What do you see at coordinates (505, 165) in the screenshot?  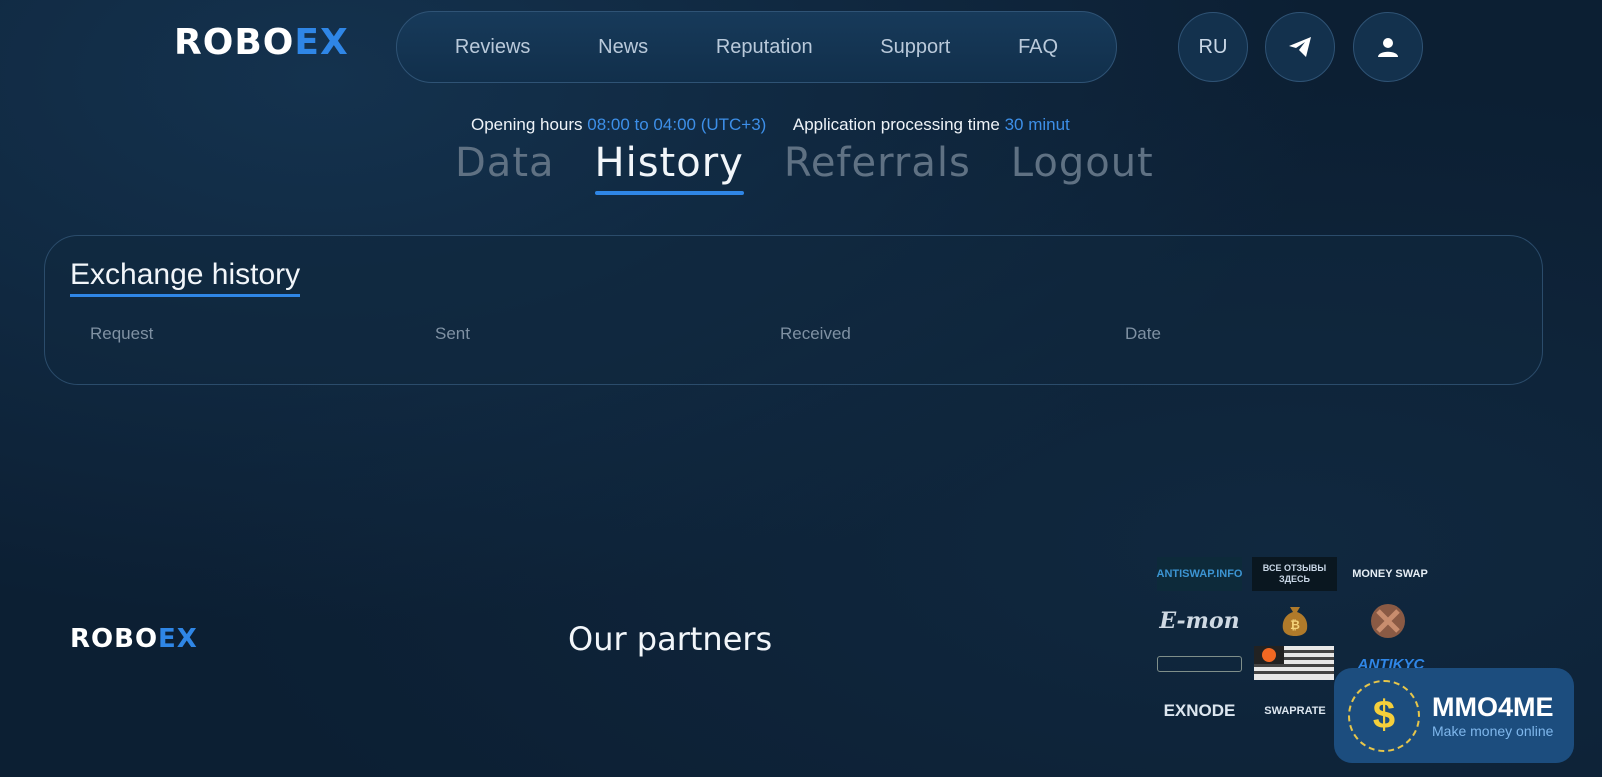 I see `tab-data: Data` at bounding box center [505, 165].